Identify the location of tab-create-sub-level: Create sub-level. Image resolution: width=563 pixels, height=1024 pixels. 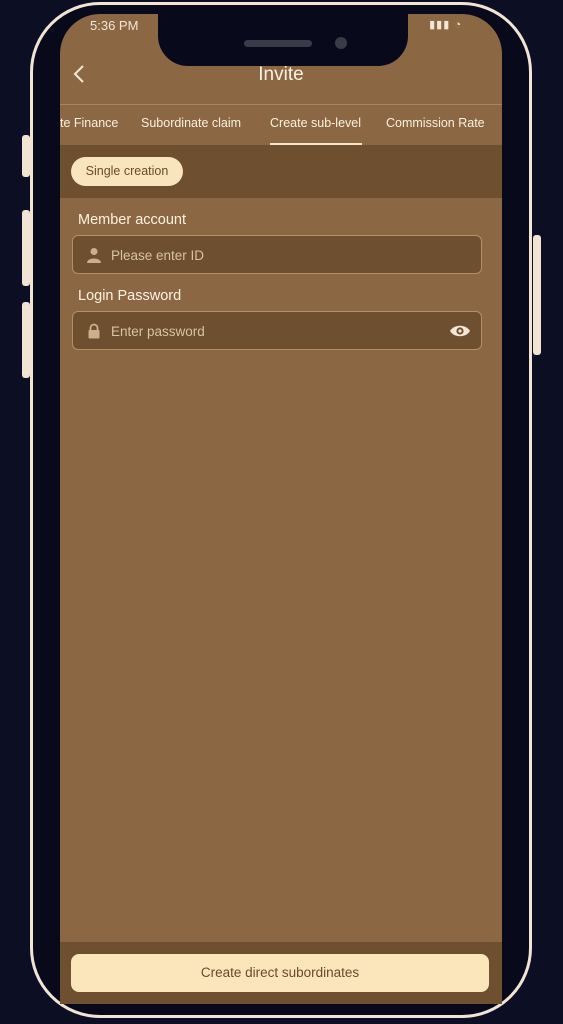
(315, 123).